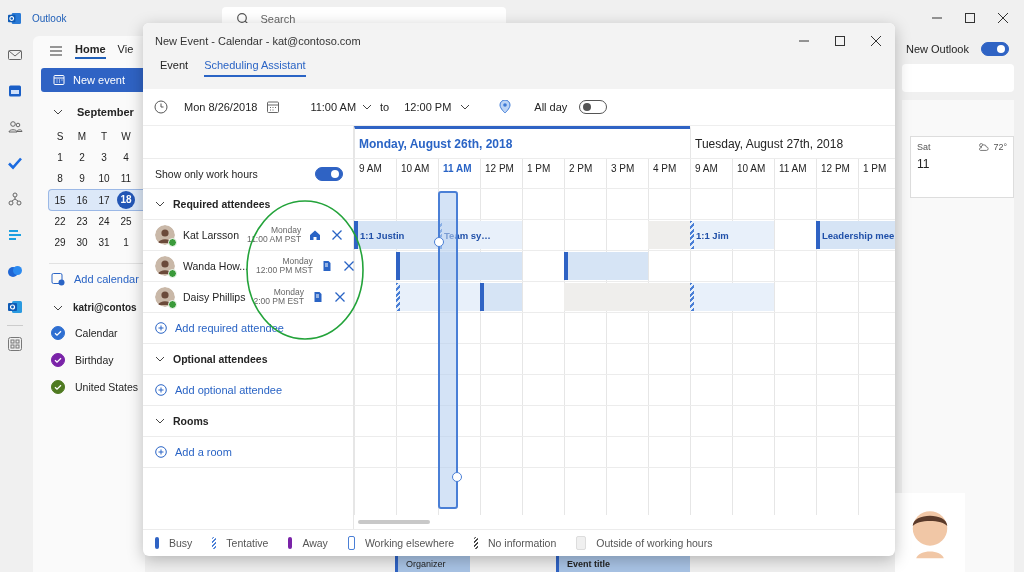  What do you see at coordinates (15, 55) in the screenshot?
I see `mail-icon` at bounding box center [15, 55].